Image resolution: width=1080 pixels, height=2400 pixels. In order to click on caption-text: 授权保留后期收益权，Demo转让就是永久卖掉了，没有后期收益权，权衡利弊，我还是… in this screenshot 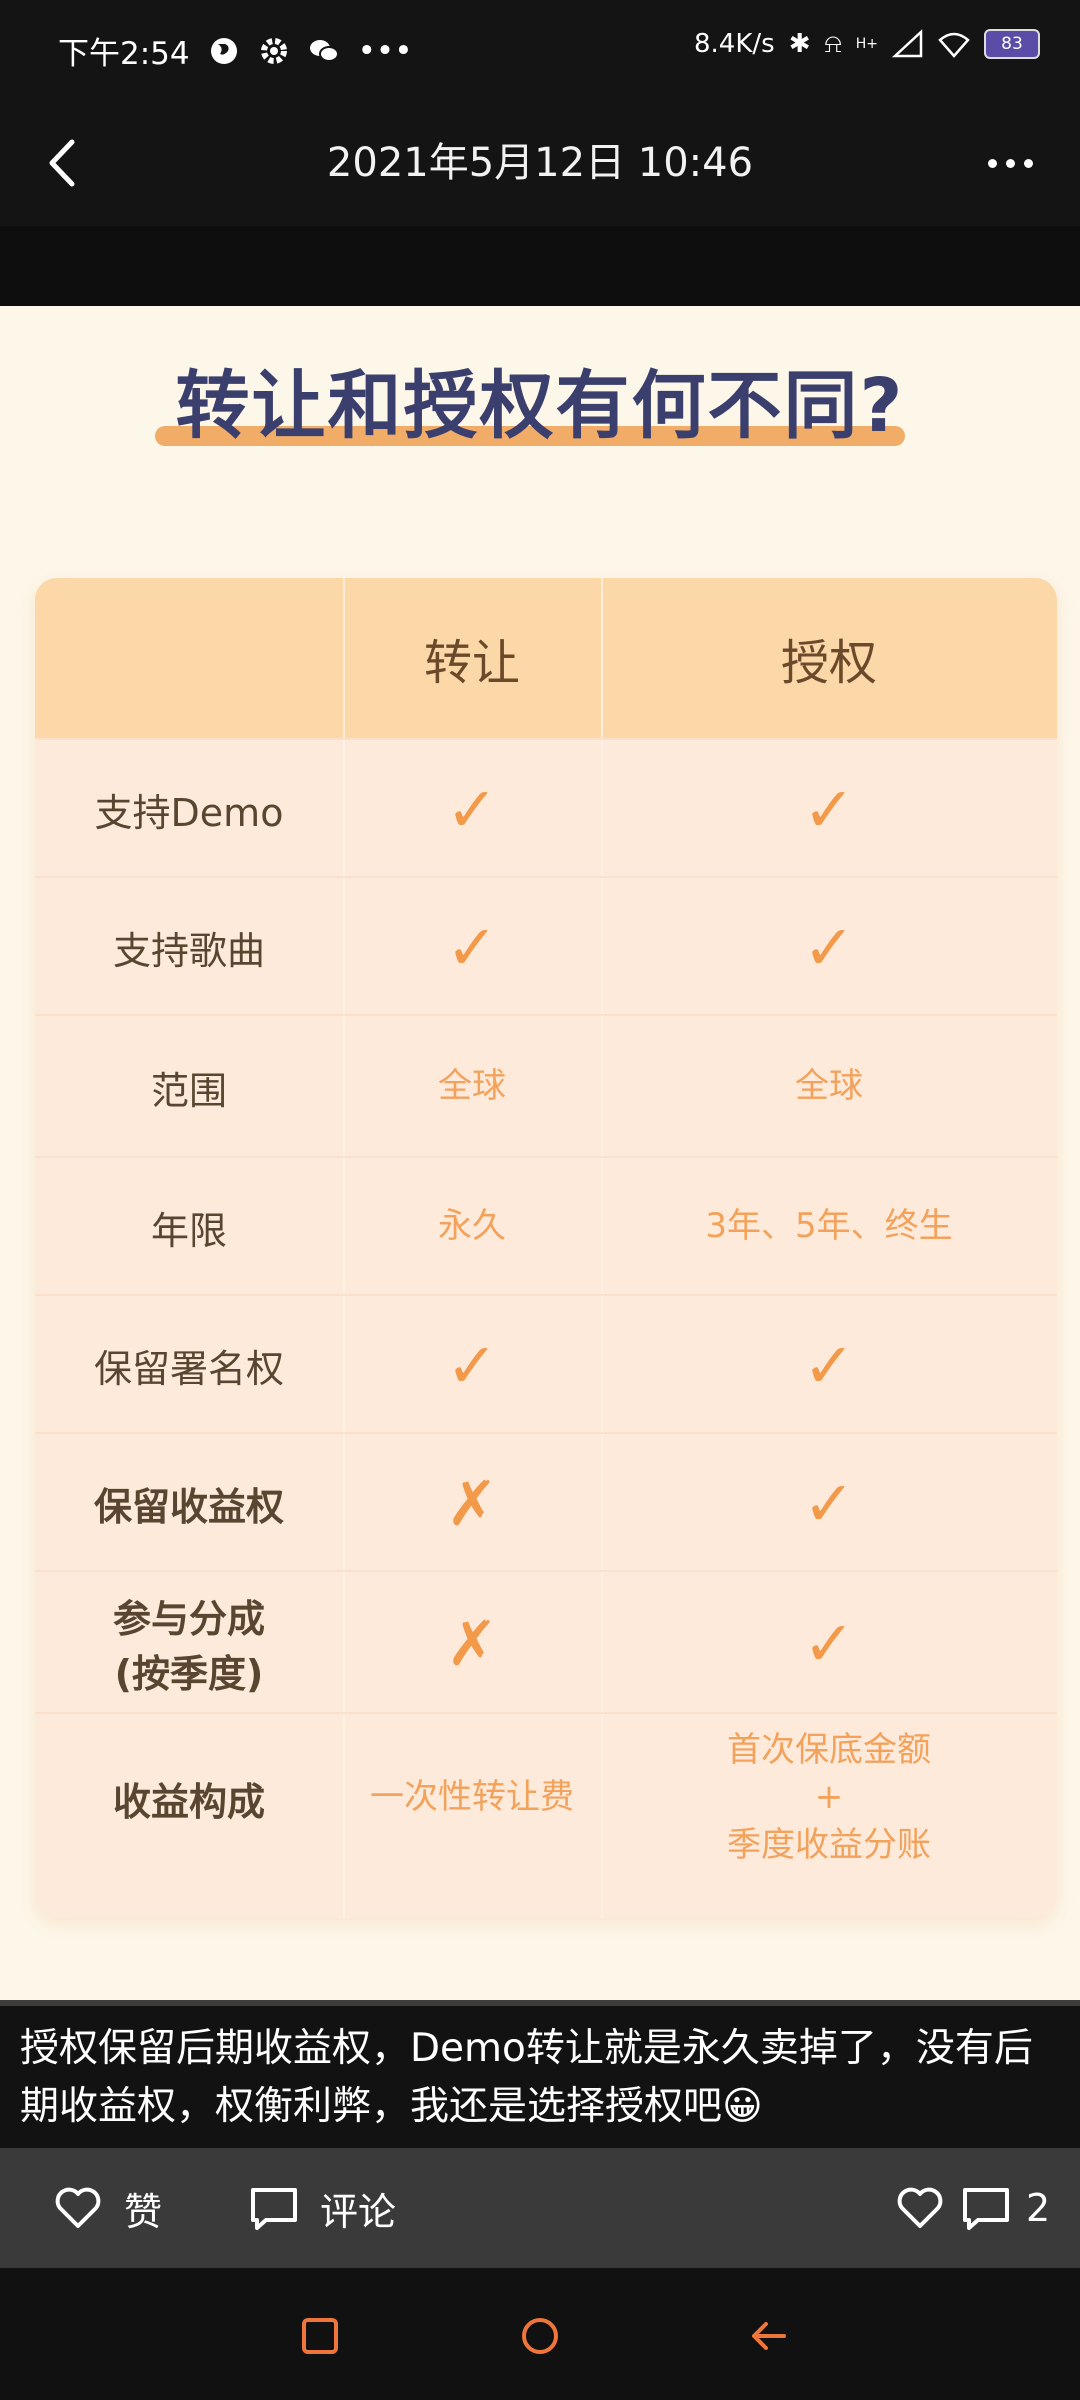, I will do `click(526, 2077)`.